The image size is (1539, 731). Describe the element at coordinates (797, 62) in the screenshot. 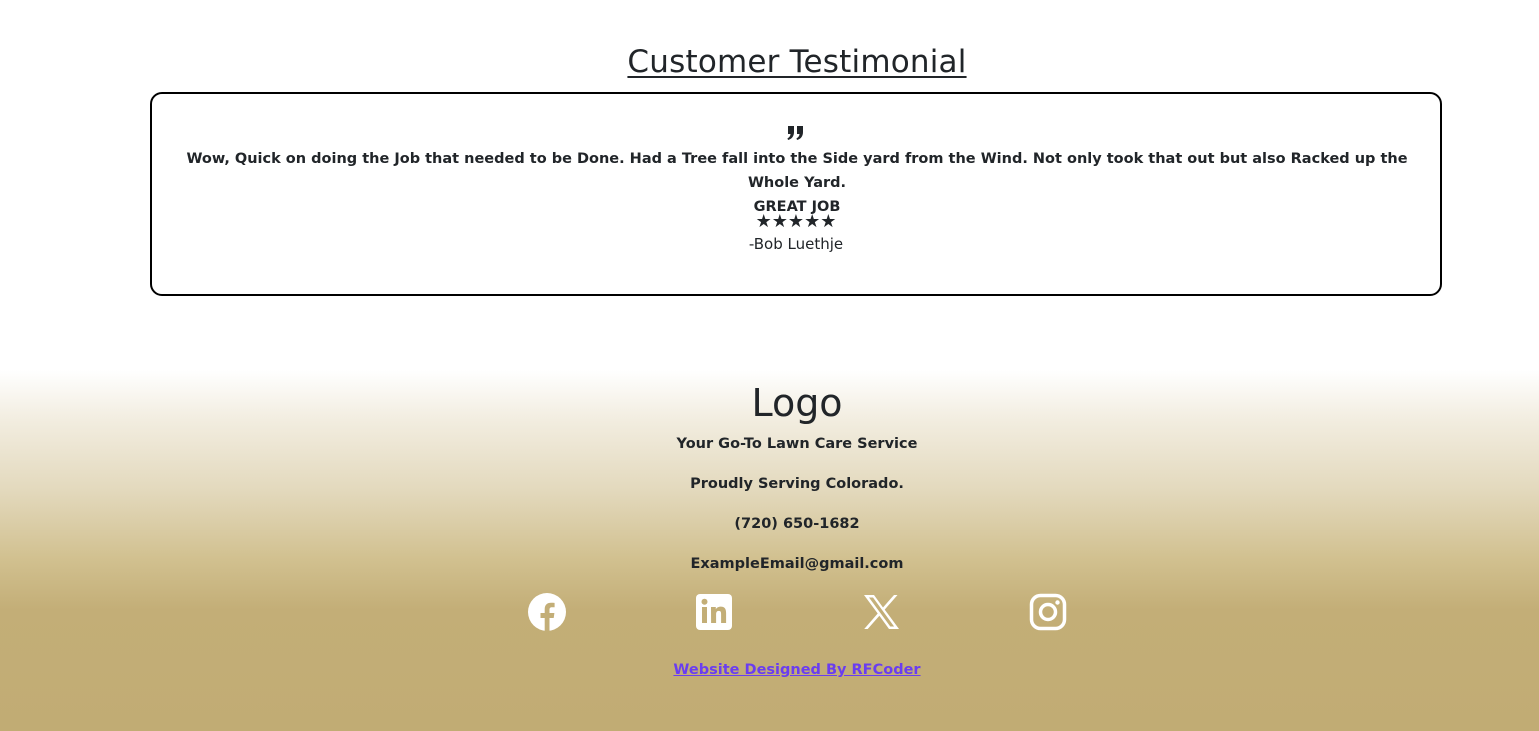

I see `section-title: Customer Testimonial` at that location.